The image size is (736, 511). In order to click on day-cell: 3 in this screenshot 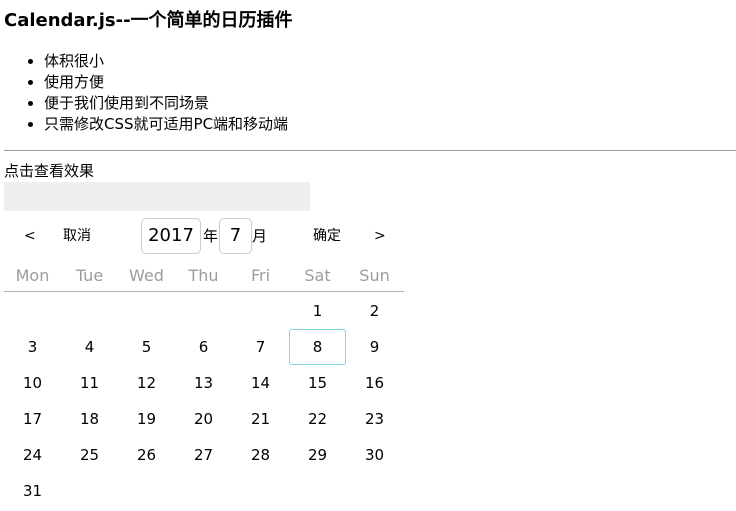, I will do `click(32, 347)`.